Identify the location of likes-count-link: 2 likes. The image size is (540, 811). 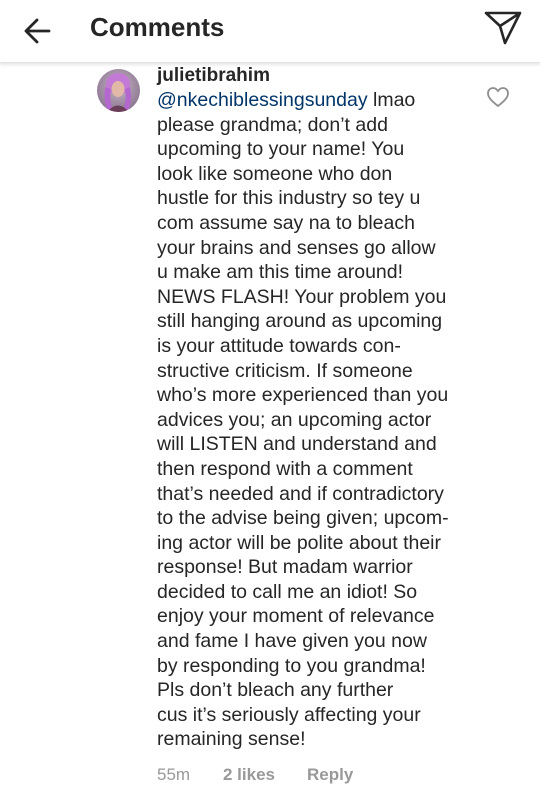
(265, 775).